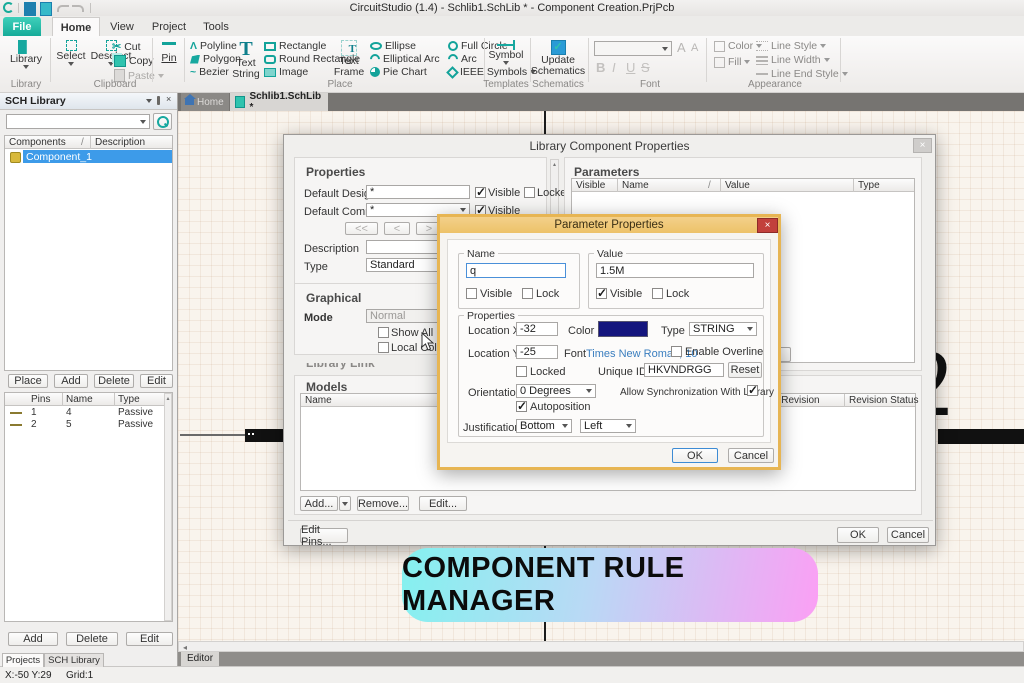 This screenshot has width=1024, height=683. What do you see at coordinates (737, 185) in the screenshot?
I see `col-param-value: Value` at bounding box center [737, 185].